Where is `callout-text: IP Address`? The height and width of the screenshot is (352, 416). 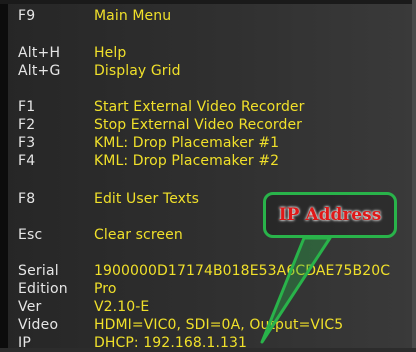 callout-text: IP Address is located at coordinates (330, 215).